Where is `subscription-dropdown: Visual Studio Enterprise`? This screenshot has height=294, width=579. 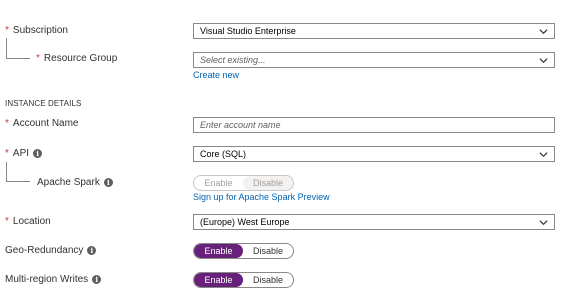 subscription-dropdown: Visual Studio Enterprise is located at coordinates (374, 31).